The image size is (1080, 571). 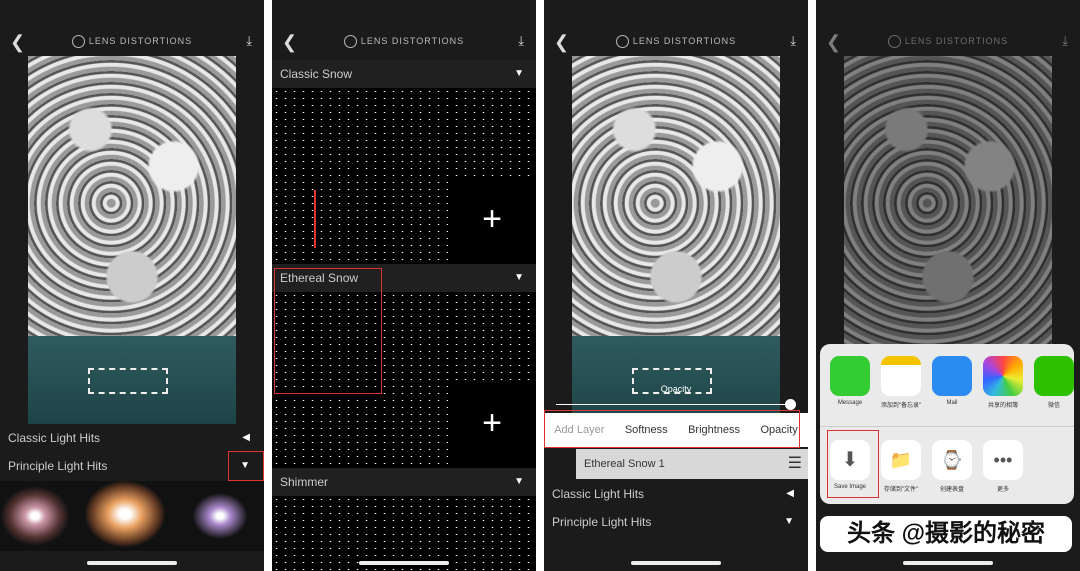 I want to click on mail-icon, so click(x=952, y=376).